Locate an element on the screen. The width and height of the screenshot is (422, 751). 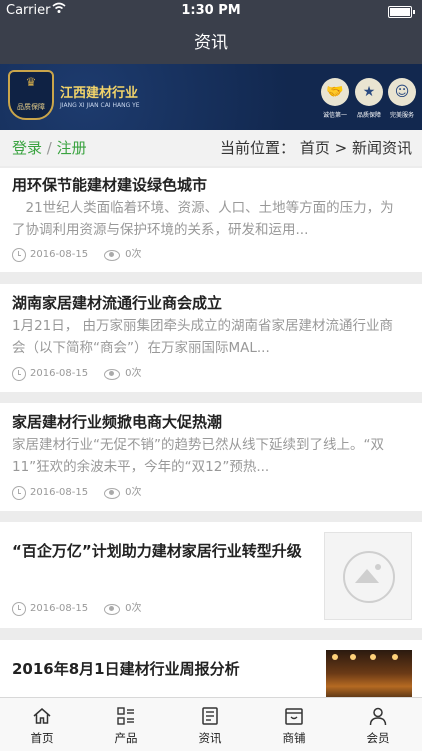
article-title: 湖南家居建材流通行业商会成立 is located at coordinates (117, 303).